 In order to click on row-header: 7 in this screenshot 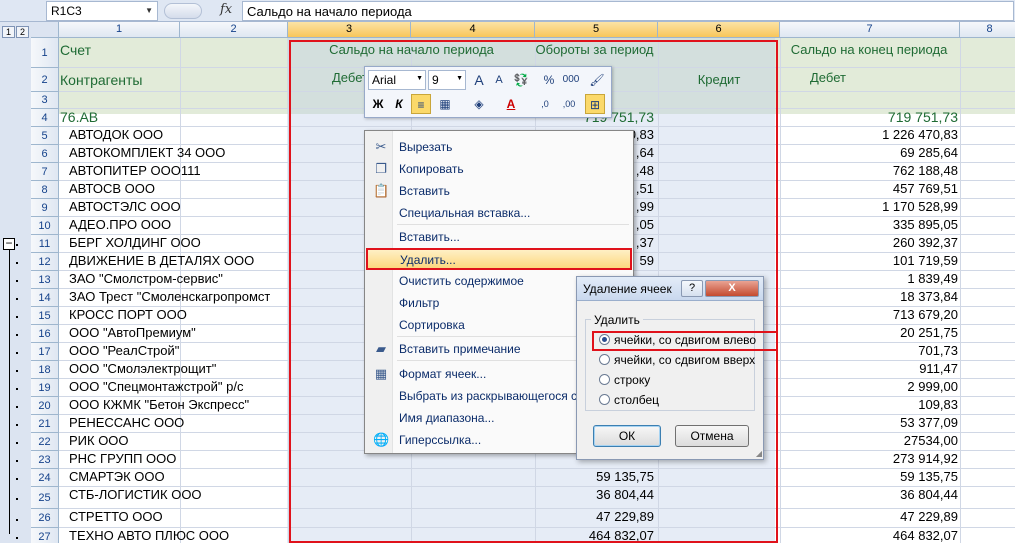, I will do `click(45, 172)`.